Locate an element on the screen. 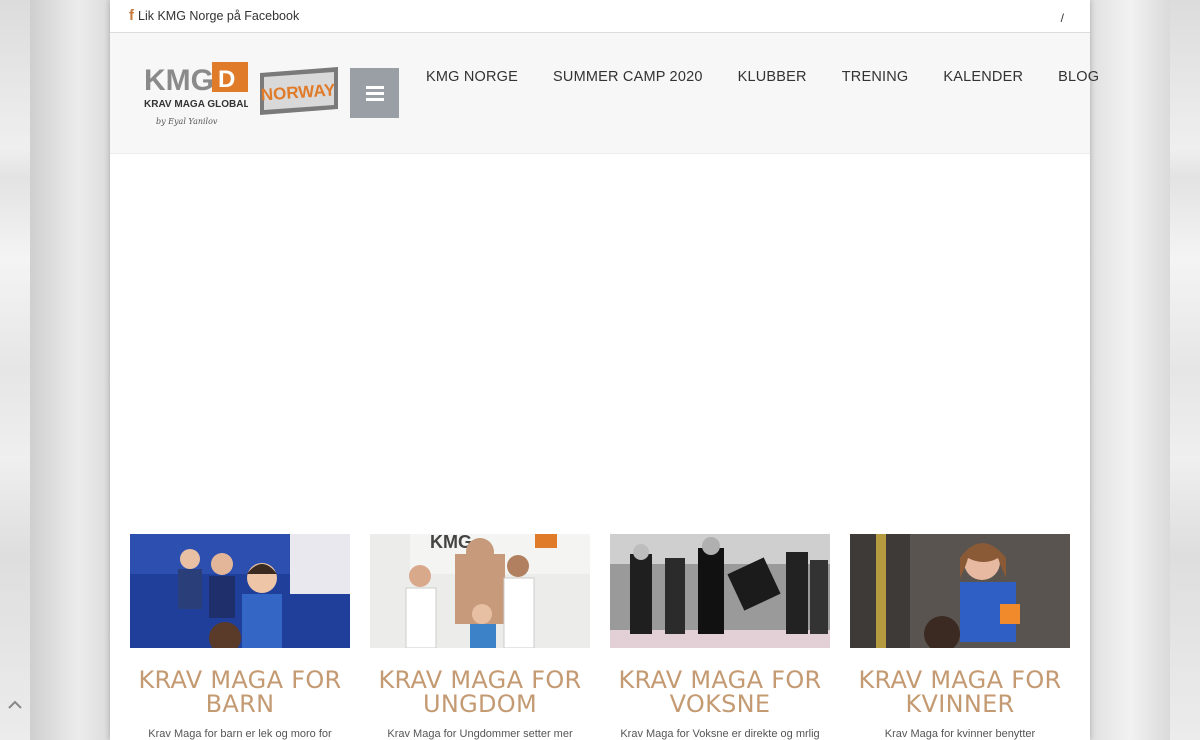 The height and width of the screenshot is (740, 1200). scroll-to-top-icon is located at coordinates (15, 705).